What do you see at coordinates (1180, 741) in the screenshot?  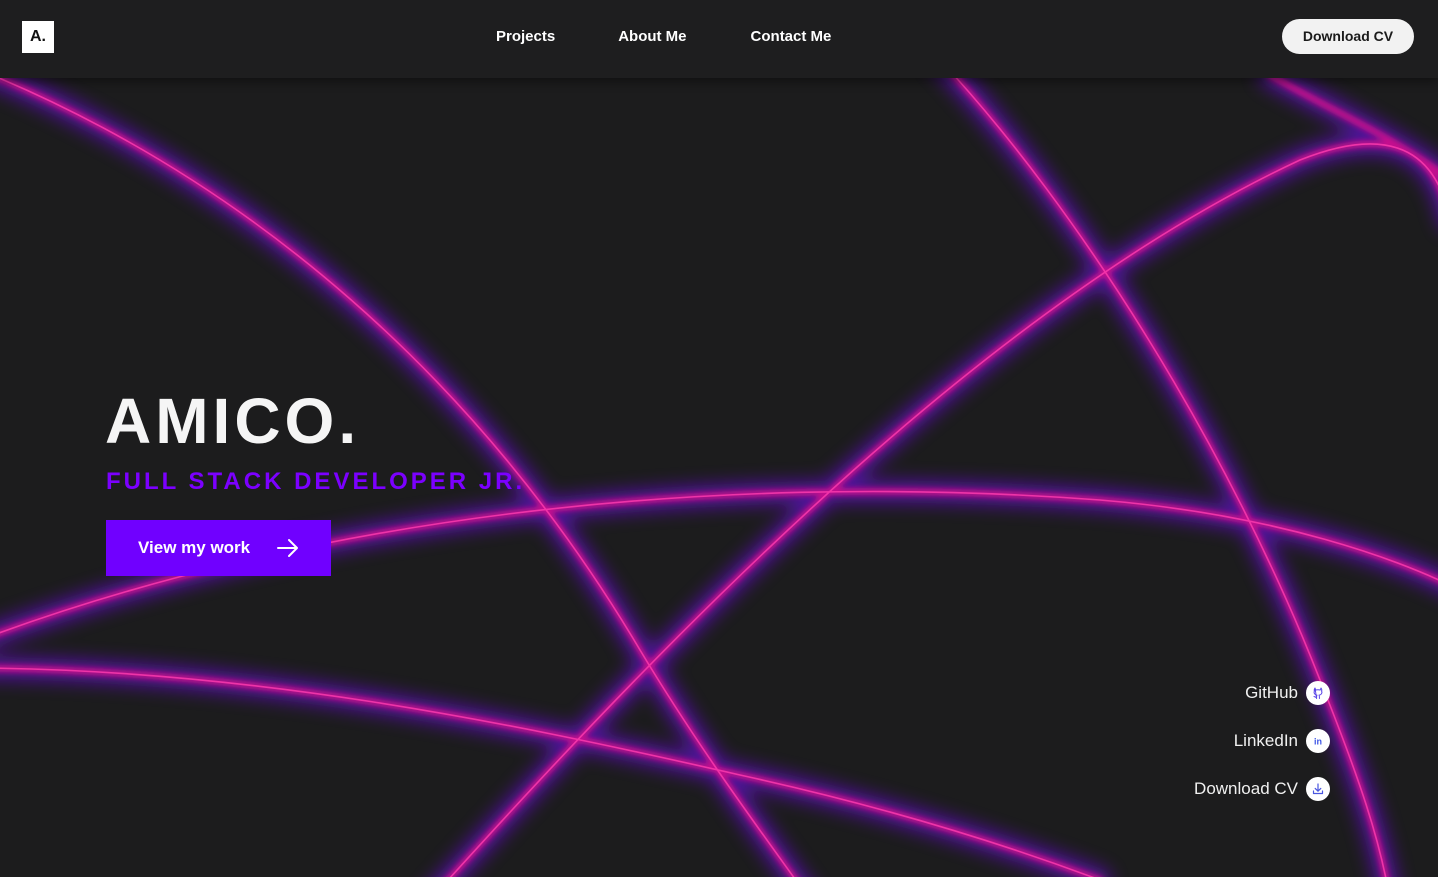 I see `social-link-linkedin: LinkedIn in` at bounding box center [1180, 741].